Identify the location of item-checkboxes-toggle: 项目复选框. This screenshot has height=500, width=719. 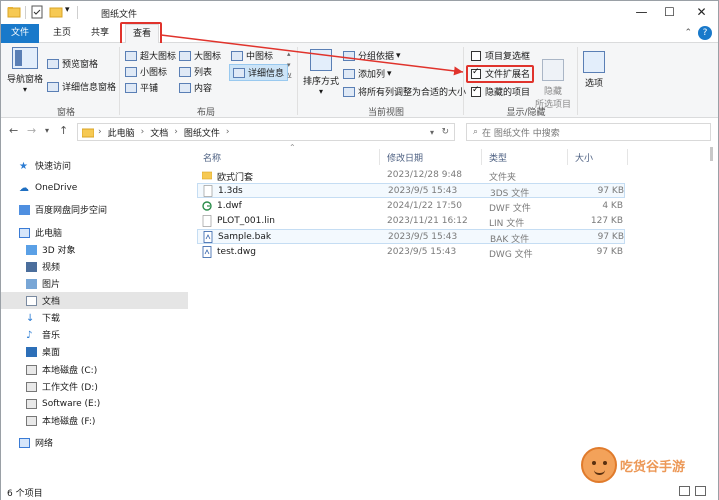
(500, 55).